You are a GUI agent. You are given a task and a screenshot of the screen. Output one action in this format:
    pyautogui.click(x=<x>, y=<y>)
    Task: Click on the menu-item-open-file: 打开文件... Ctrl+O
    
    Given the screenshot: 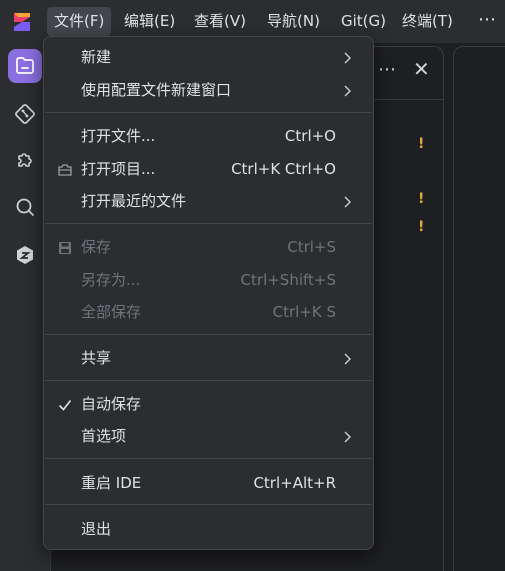 What is the action you would take?
    pyautogui.click(x=208, y=136)
    